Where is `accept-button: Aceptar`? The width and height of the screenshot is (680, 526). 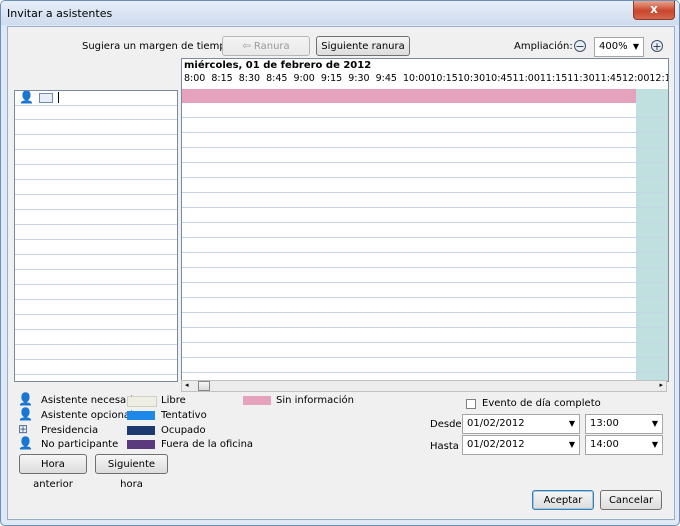 accept-button: Aceptar is located at coordinates (563, 500).